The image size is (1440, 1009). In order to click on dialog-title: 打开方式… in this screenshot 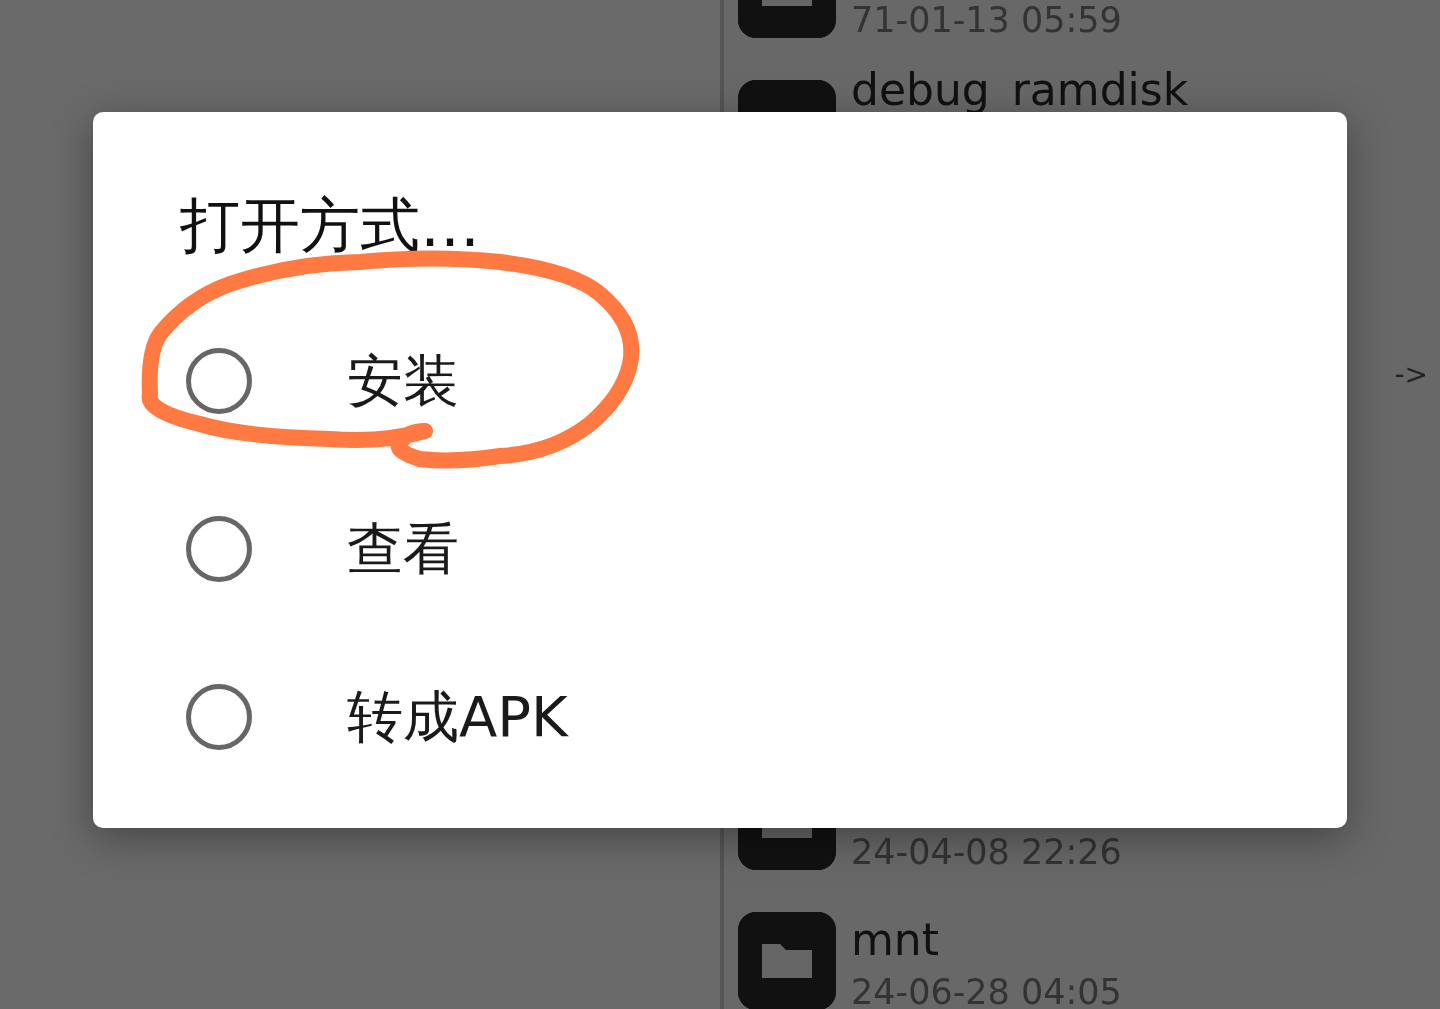, I will do `click(330, 225)`.